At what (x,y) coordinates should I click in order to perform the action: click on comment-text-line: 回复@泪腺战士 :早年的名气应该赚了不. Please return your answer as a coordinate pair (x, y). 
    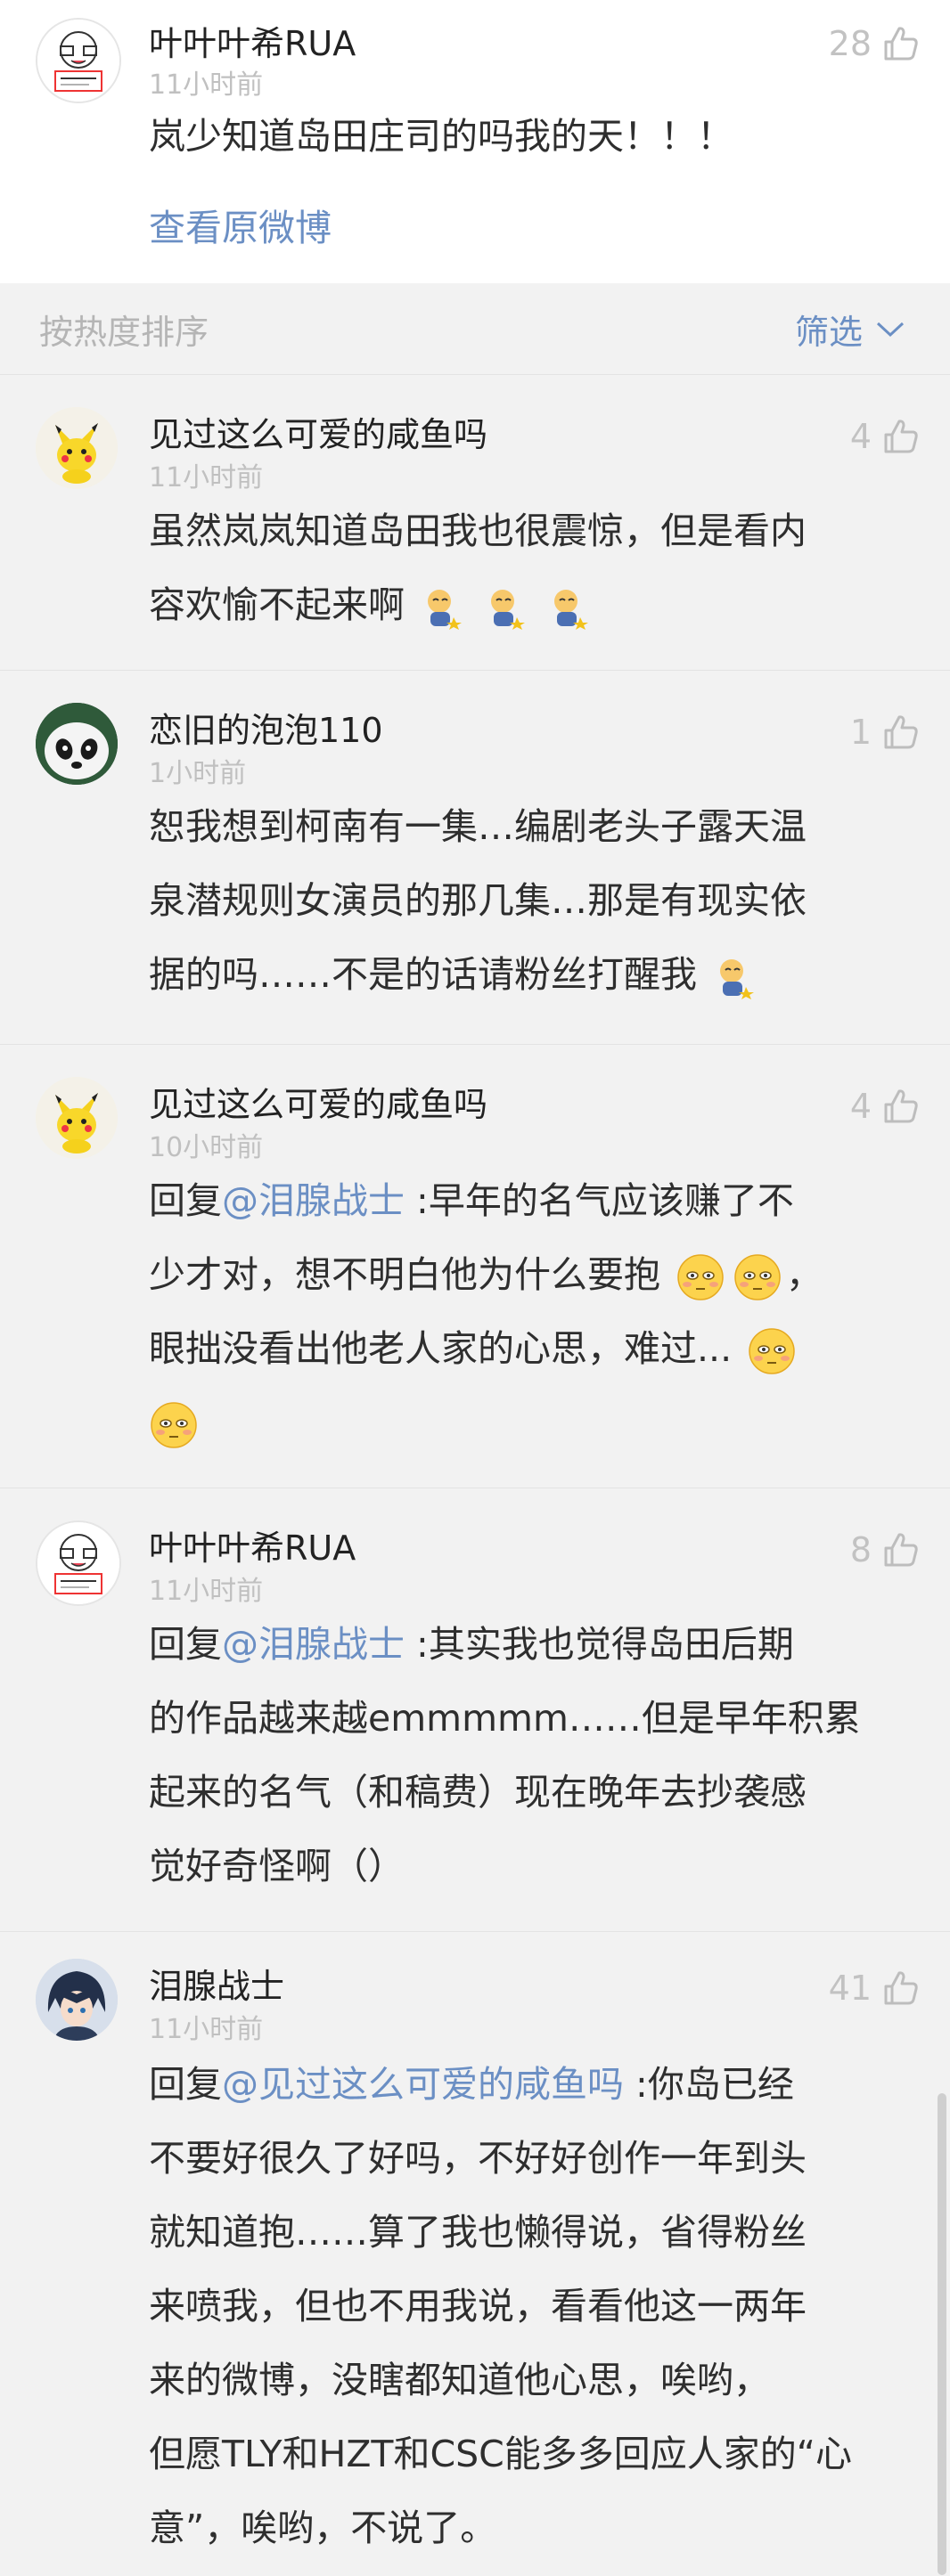
    Looking at the image, I should click on (532, 1201).